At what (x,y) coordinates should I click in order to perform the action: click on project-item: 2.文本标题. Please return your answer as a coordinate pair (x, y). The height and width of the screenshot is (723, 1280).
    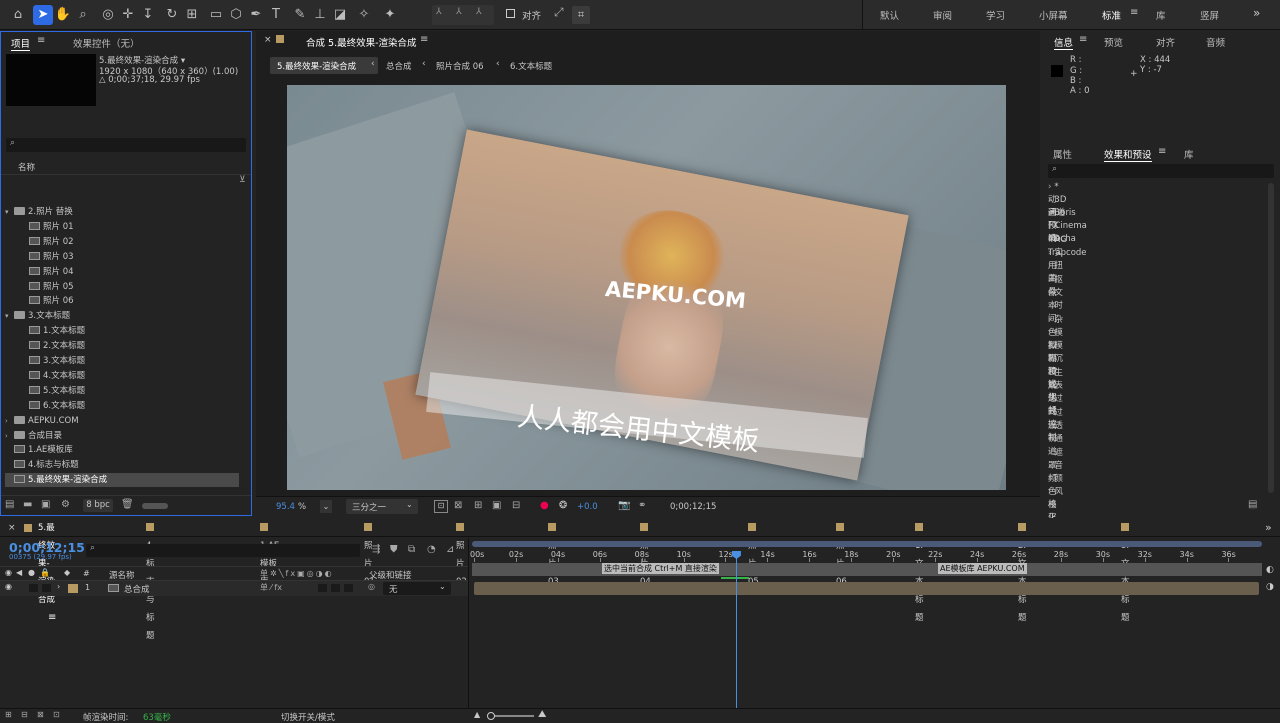
    Looking at the image, I should click on (134, 346).